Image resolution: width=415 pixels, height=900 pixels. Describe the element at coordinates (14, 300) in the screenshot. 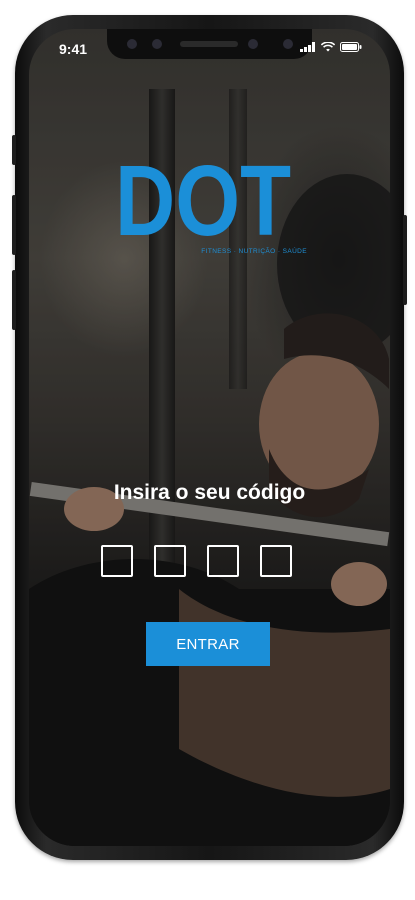

I see `volume-down-button` at that location.